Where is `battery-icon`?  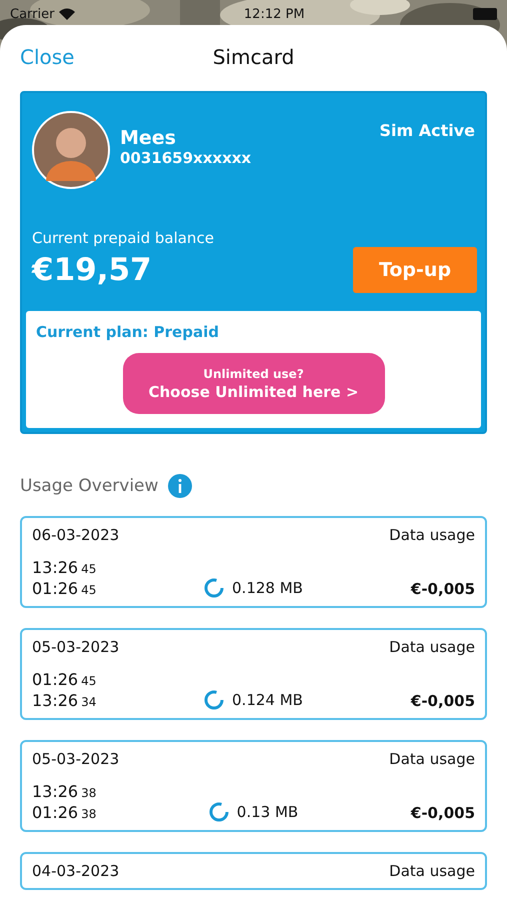 battery-icon is located at coordinates (486, 14).